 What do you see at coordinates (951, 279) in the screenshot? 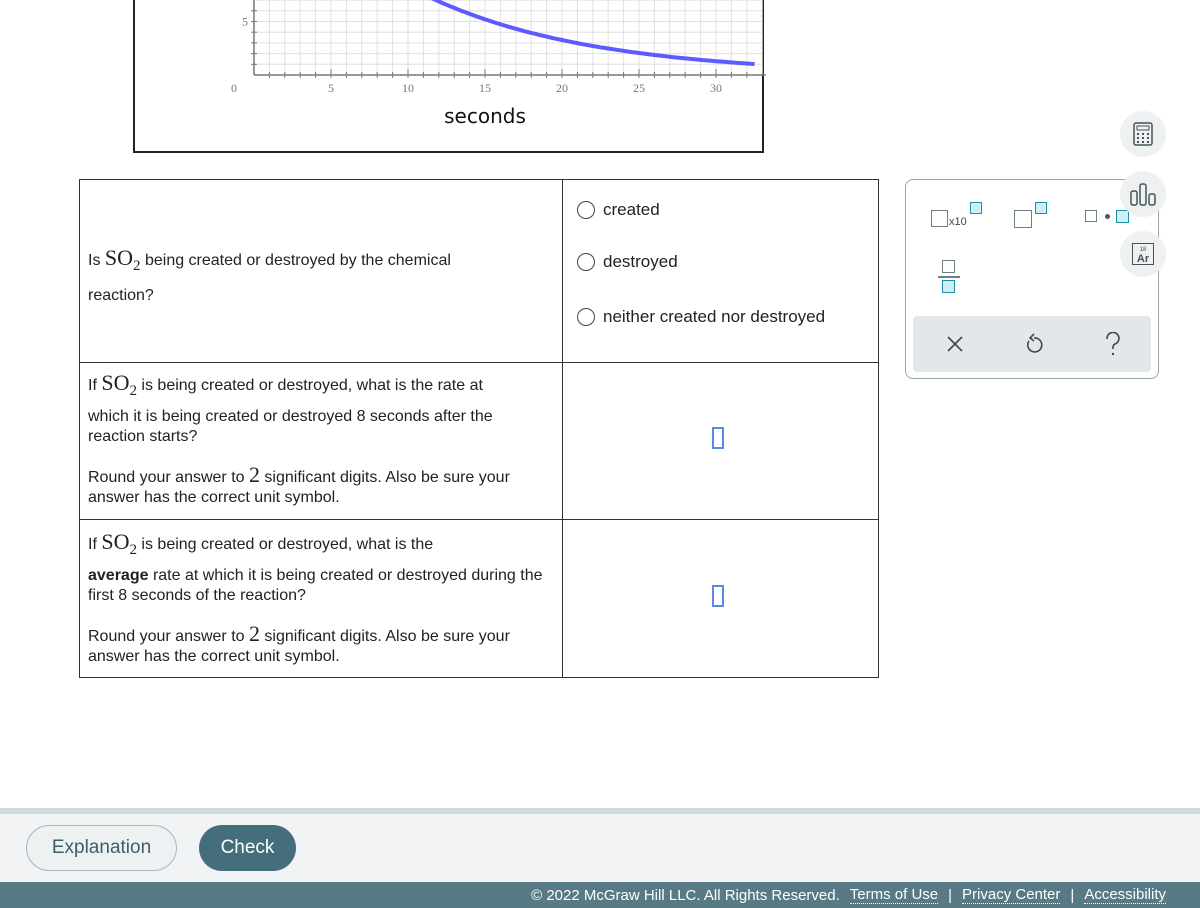
I see `fraction-button` at bounding box center [951, 279].